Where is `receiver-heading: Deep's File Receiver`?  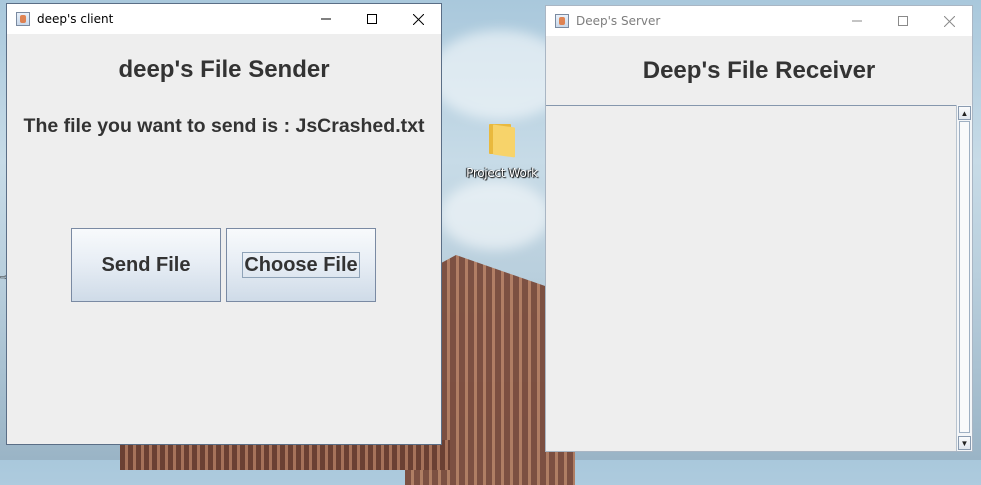 receiver-heading: Deep's File Receiver is located at coordinates (759, 70).